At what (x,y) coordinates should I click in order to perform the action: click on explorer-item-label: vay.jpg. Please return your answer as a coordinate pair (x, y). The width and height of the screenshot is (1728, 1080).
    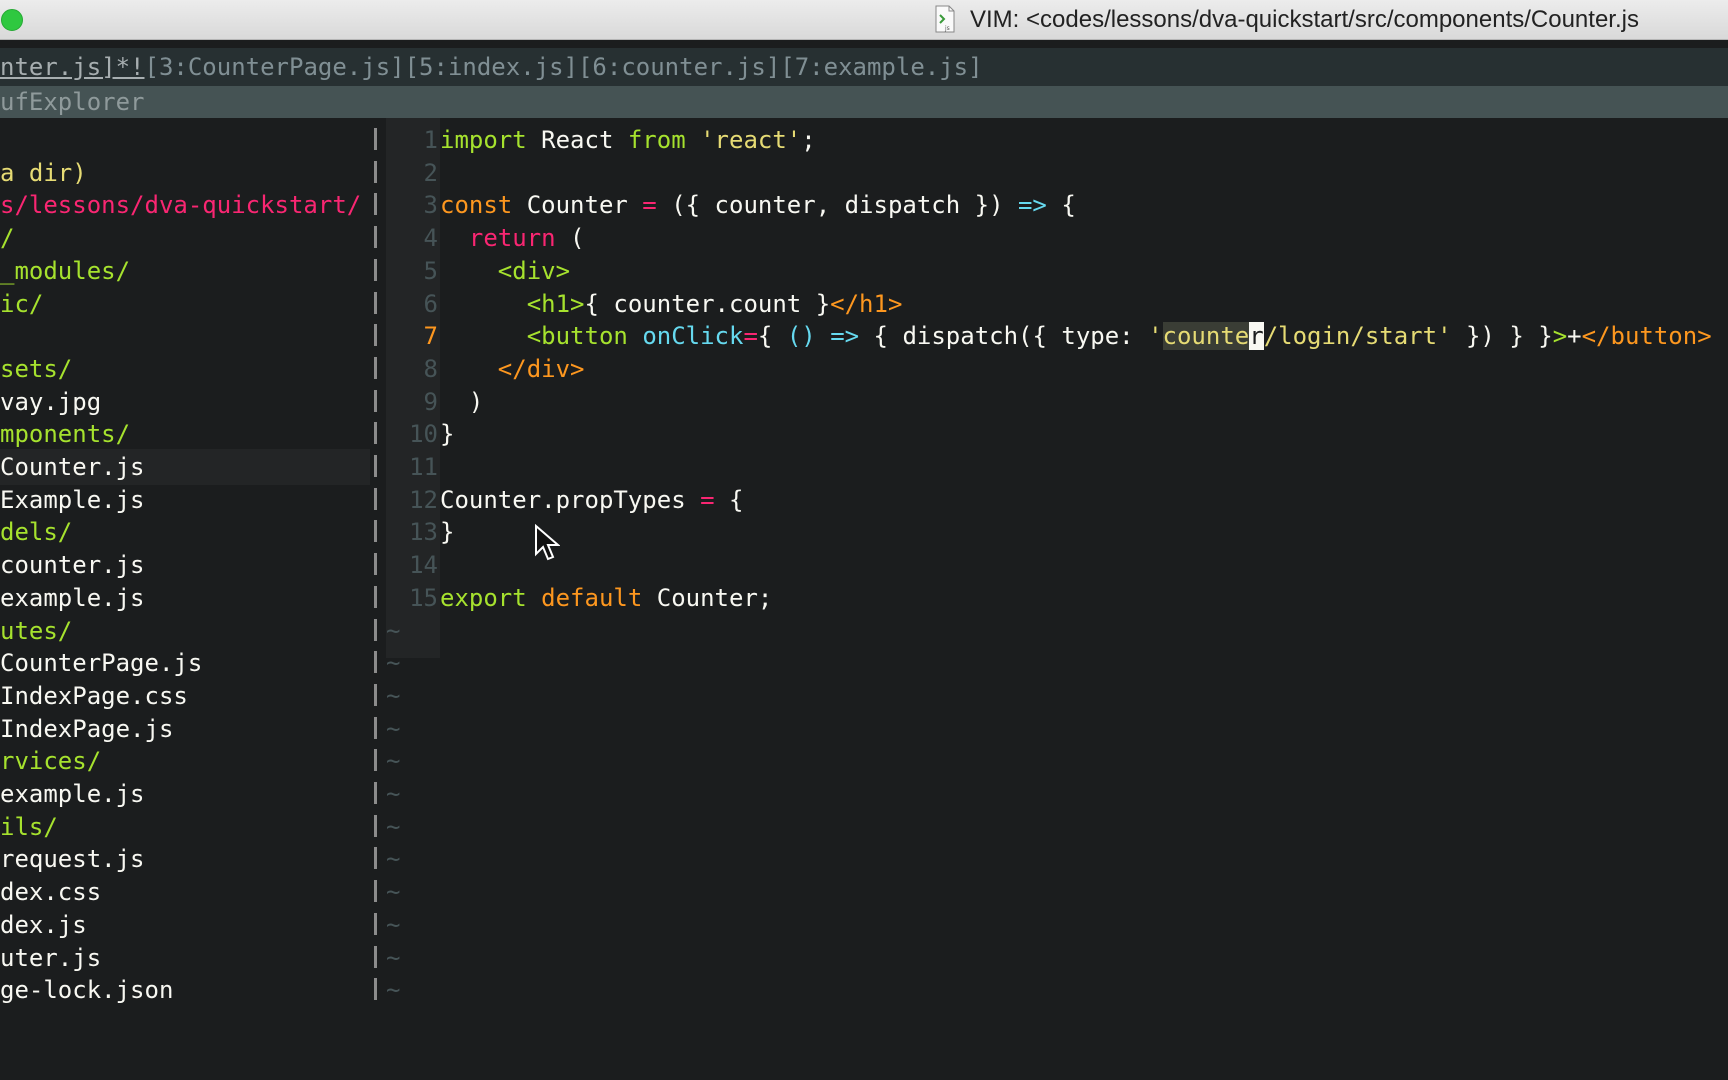
    Looking at the image, I should click on (51, 401).